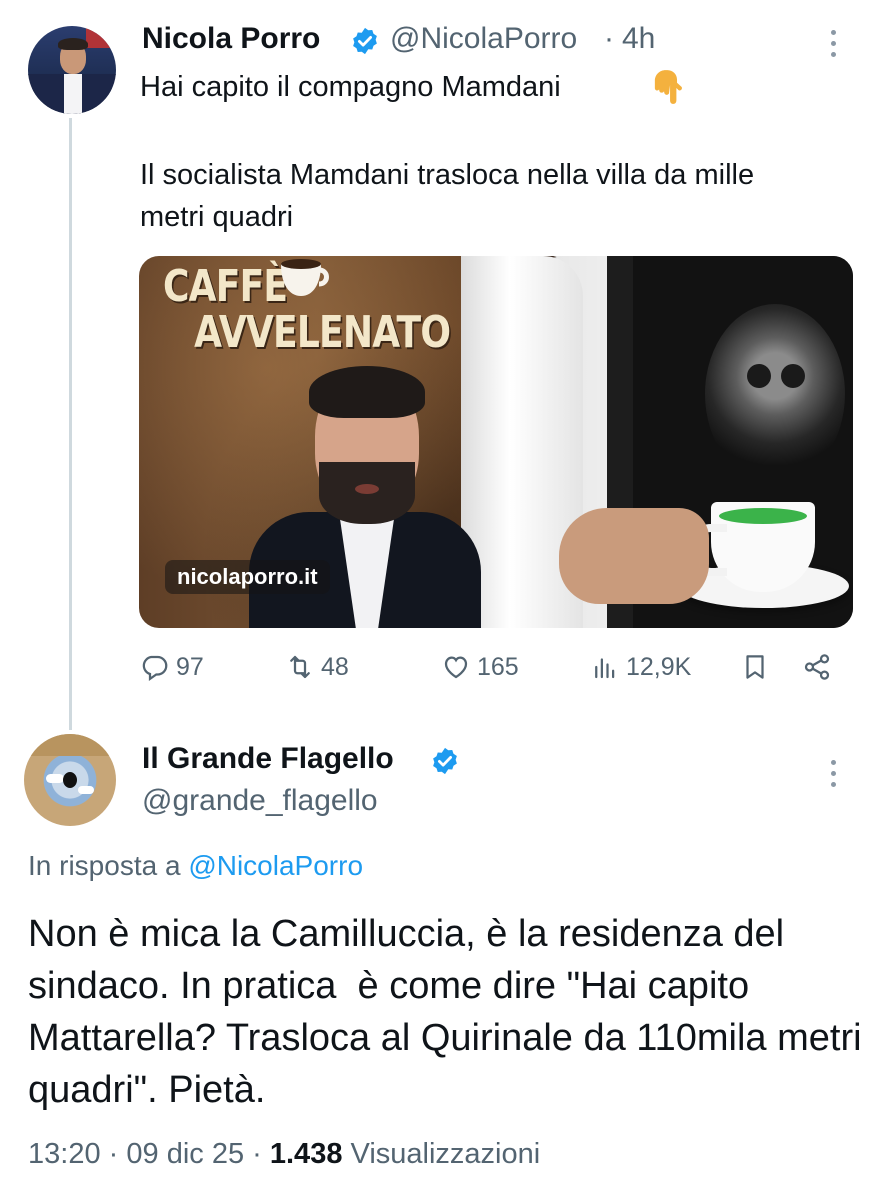 Image resolution: width=880 pixels, height=1200 pixels. Describe the element at coordinates (155, 668) in the screenshot. I see `reply-icon` at that location.